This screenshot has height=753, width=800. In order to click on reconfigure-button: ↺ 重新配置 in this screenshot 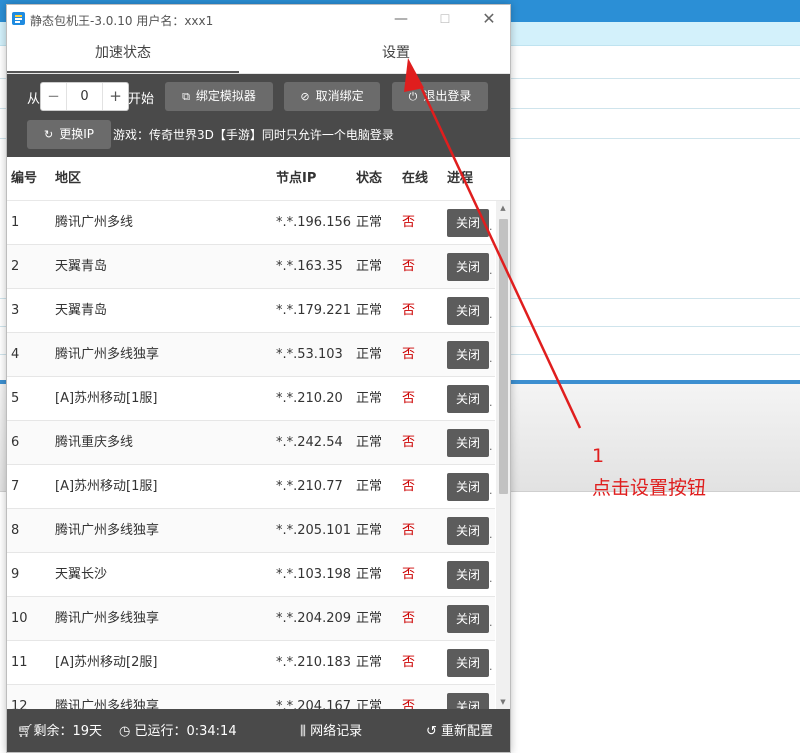, I will do `click(460, 730)`.